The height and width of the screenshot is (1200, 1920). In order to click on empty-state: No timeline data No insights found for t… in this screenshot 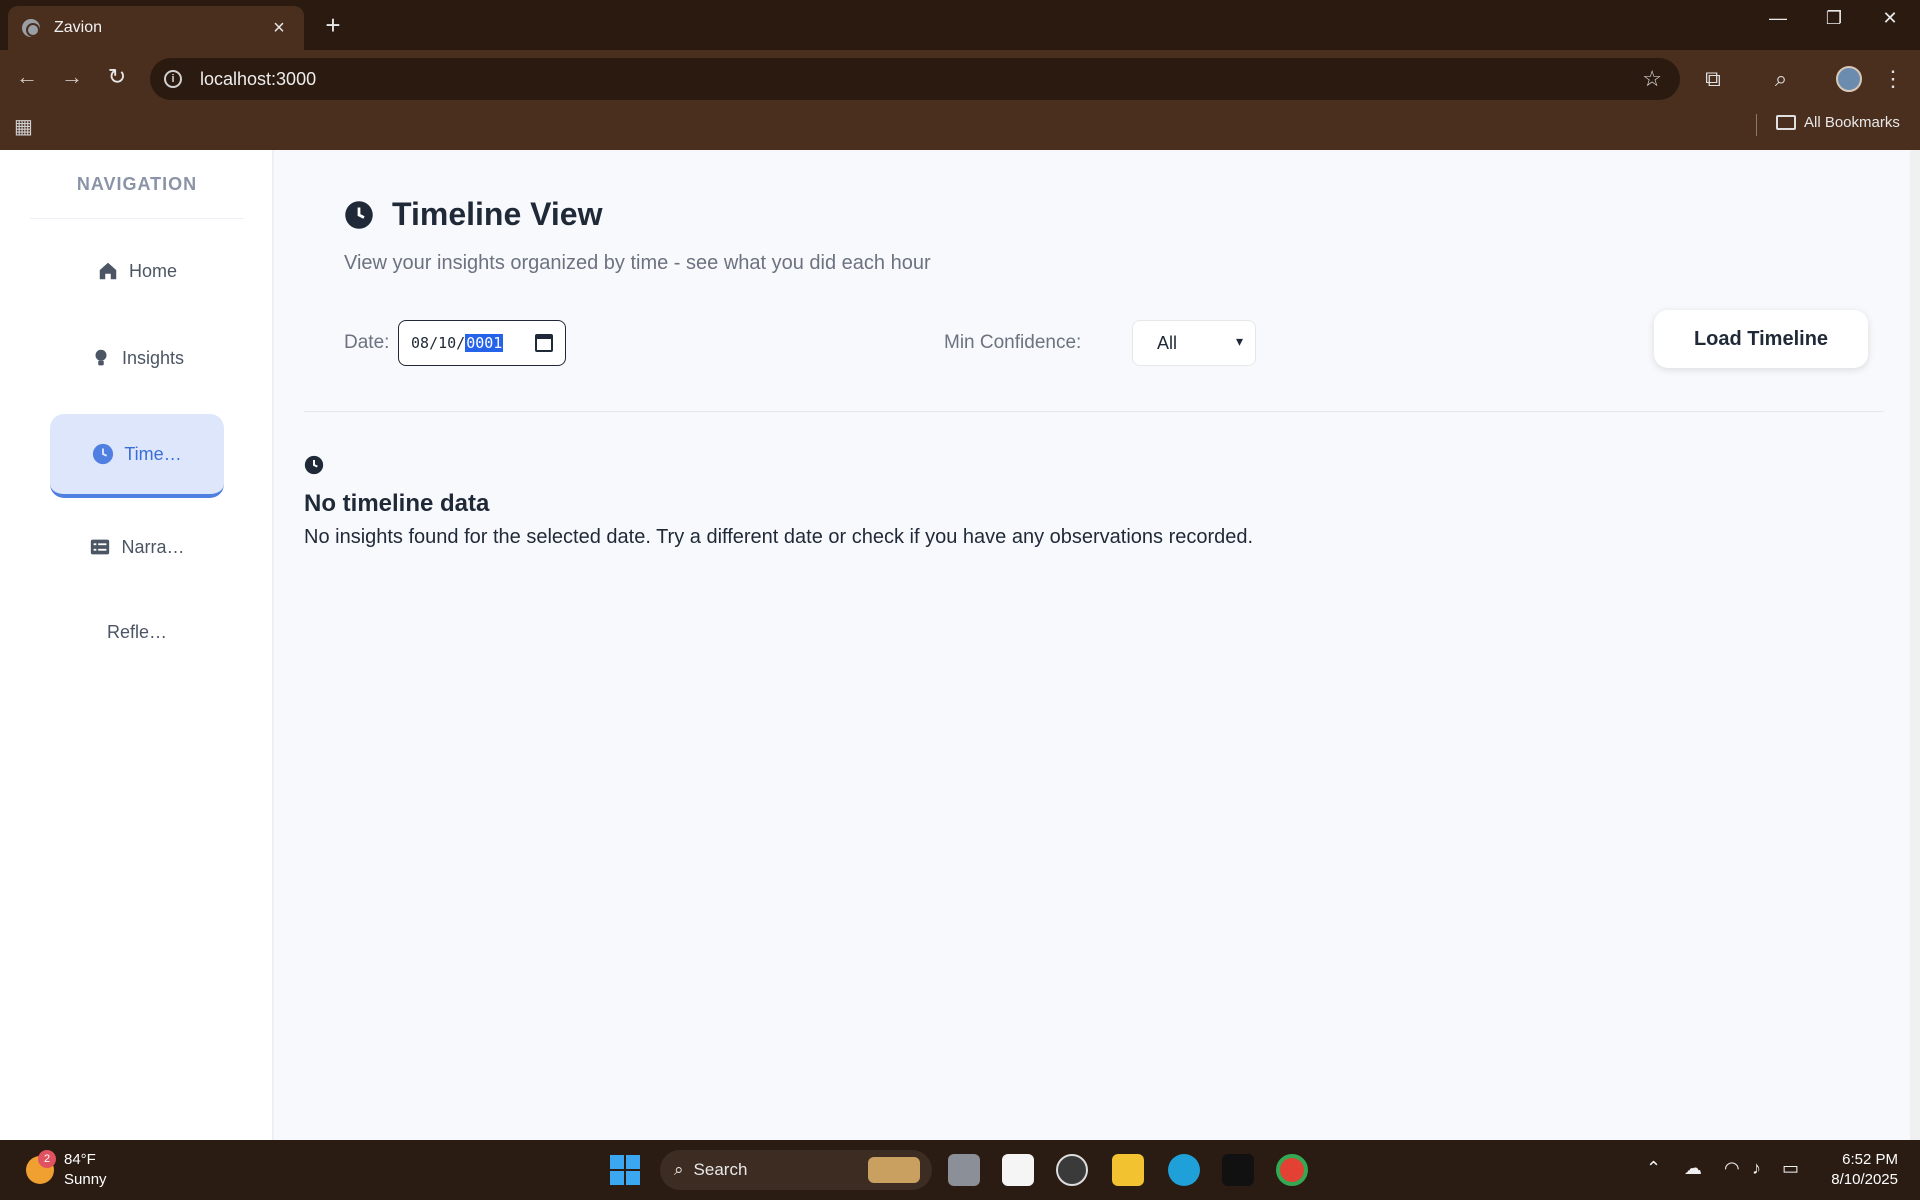, I will do `click(778, 502)`.